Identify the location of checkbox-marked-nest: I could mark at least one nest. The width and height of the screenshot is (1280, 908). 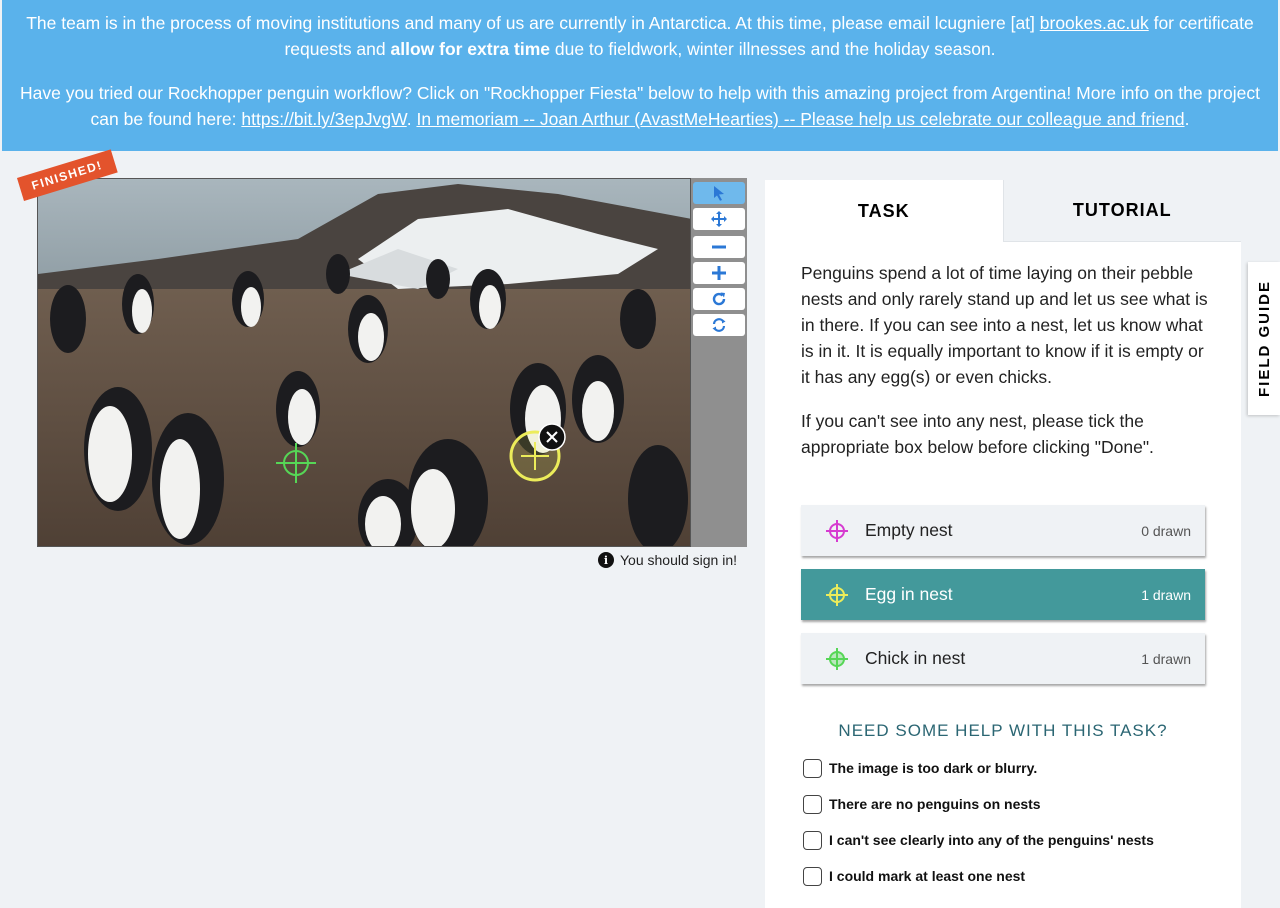
(914, 876).